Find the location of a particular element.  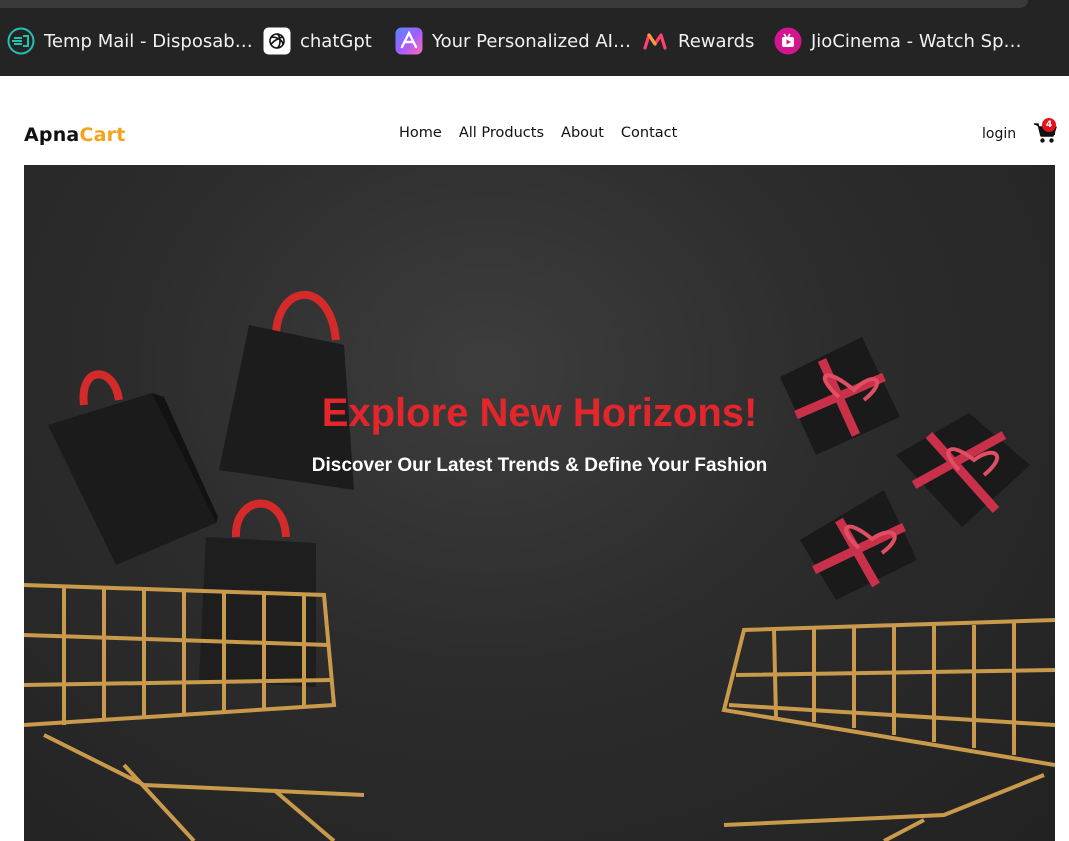

nav-about: About is located at coordinates (582, 133).